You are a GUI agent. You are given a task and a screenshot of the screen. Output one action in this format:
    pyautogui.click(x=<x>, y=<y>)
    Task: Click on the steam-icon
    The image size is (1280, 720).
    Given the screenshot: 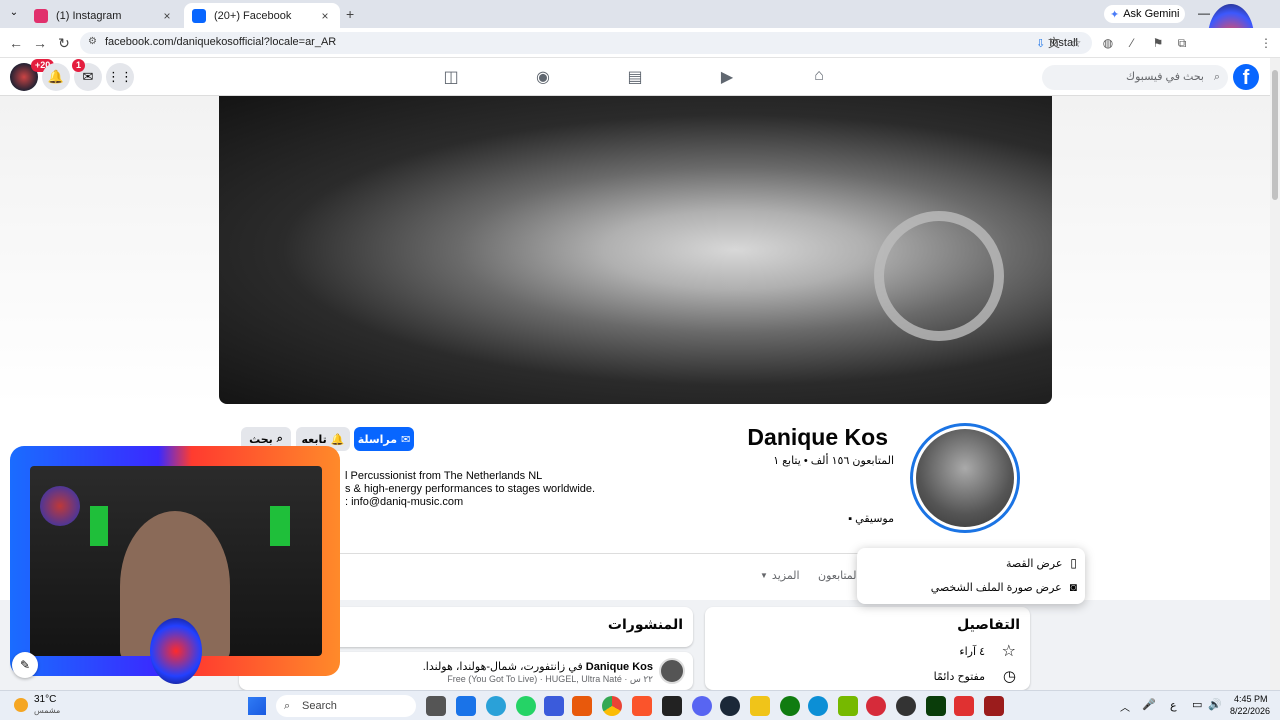 What is the action you would take?
    pyautogui.click(x=730, y=706)
    